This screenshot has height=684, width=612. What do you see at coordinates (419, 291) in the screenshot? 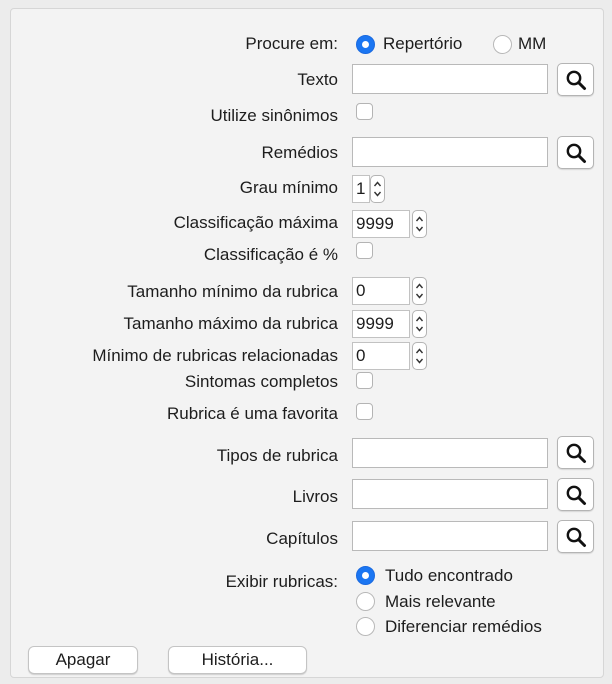
I see `min-rubric-size-stepper` at bounding box center [419, 291].